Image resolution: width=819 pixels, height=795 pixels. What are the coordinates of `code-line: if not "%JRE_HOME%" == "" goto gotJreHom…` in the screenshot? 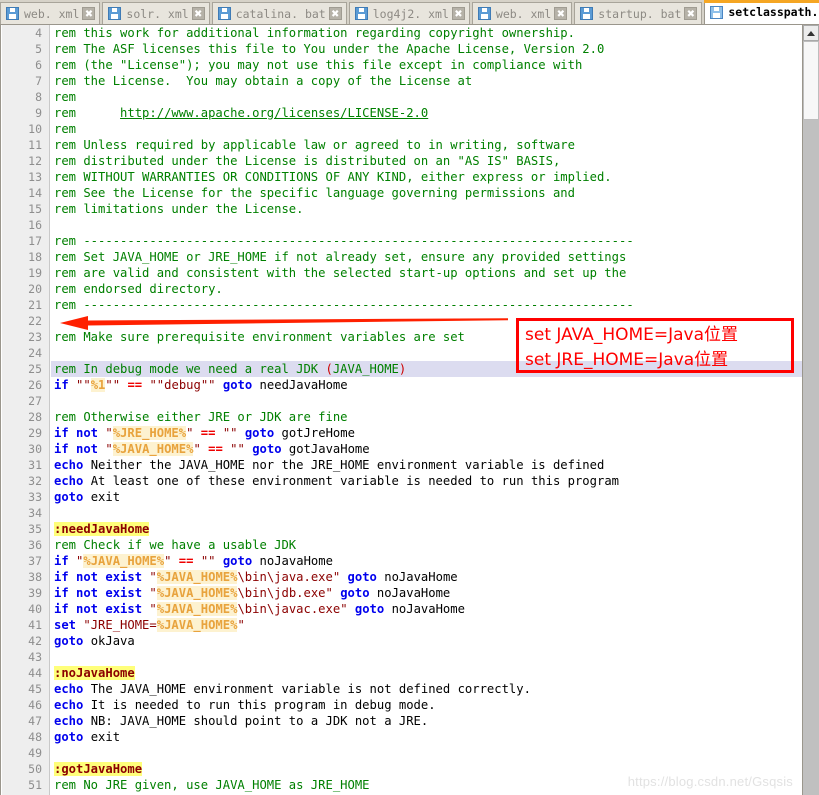 It's located at (427, 433).